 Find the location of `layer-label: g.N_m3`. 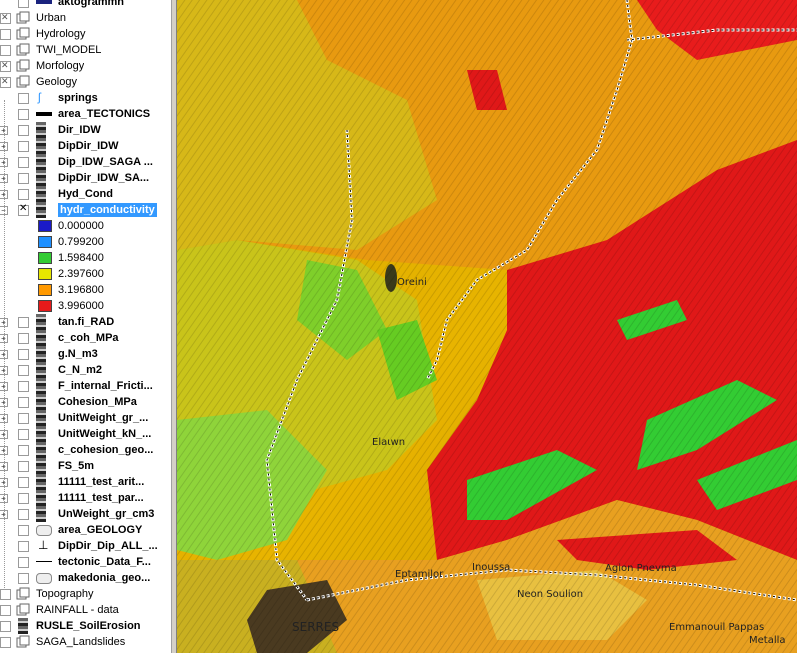

layer-label: g.N_m3 is located at coordinates (78, 354).